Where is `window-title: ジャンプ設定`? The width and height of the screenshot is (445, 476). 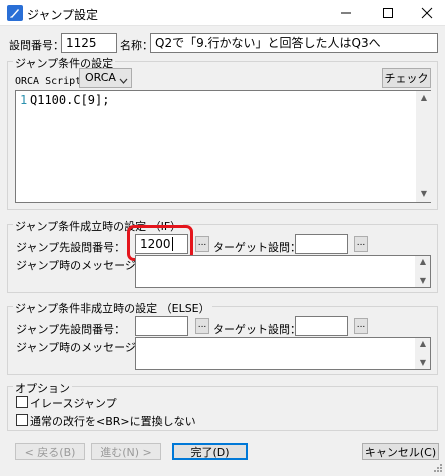
window-title: ジャンプ設定 is located at coordinates (63, 15).